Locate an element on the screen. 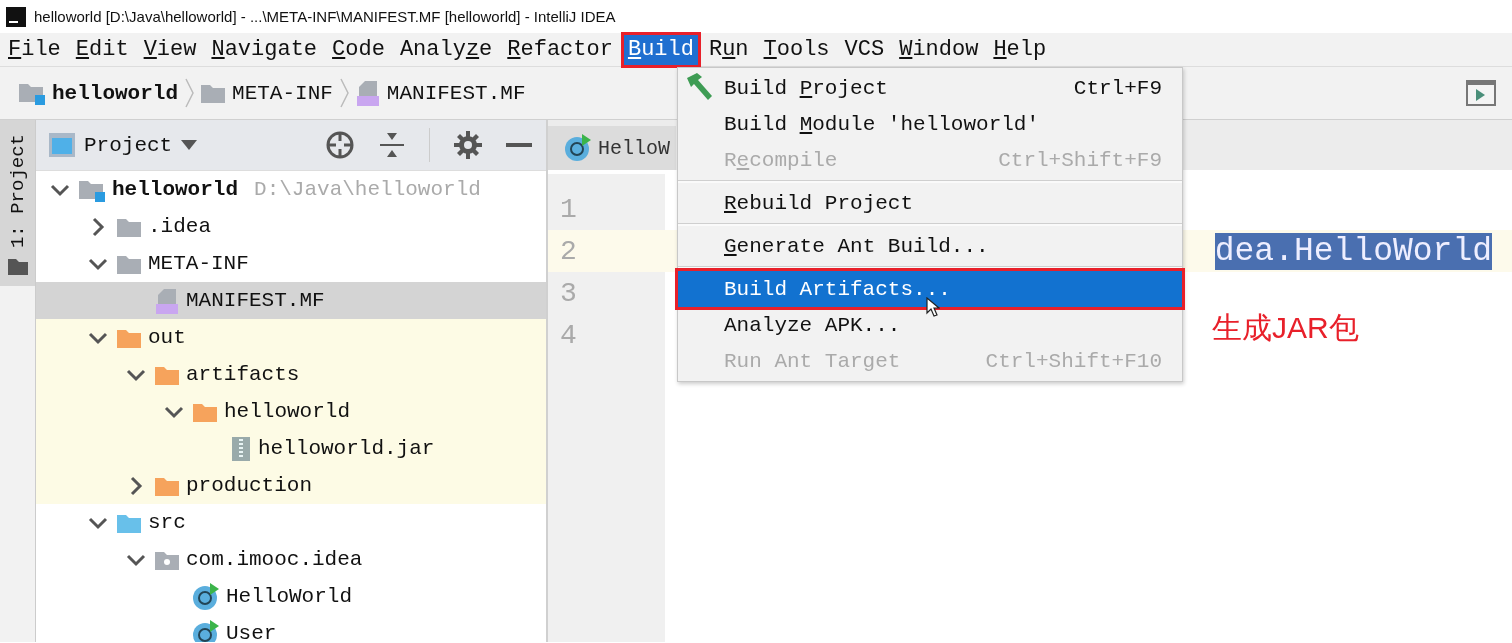 Image resolution: width=1512 pixels, height=643 pixels. window-title: helloworld [D:\Java\helloworld] - ...\META-INF\MANIFEST.MF [helloworld] - IntelliJ IDEA is located at coordinates (325, 16).